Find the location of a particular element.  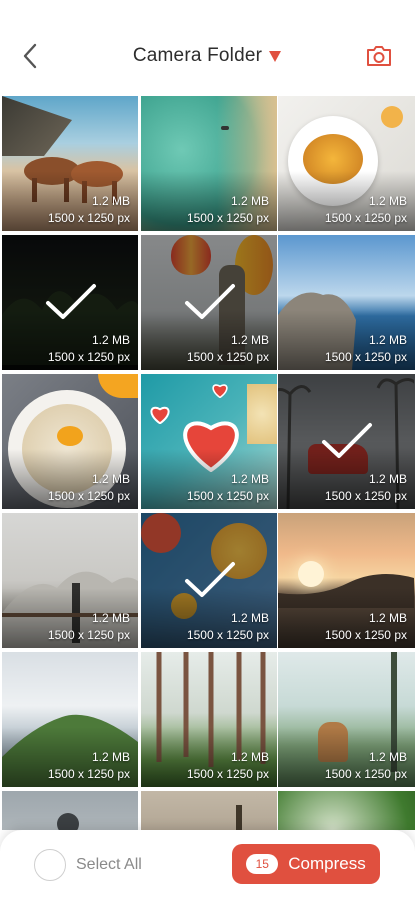

select-all-label: Select All is located at coordinates (109, 864).